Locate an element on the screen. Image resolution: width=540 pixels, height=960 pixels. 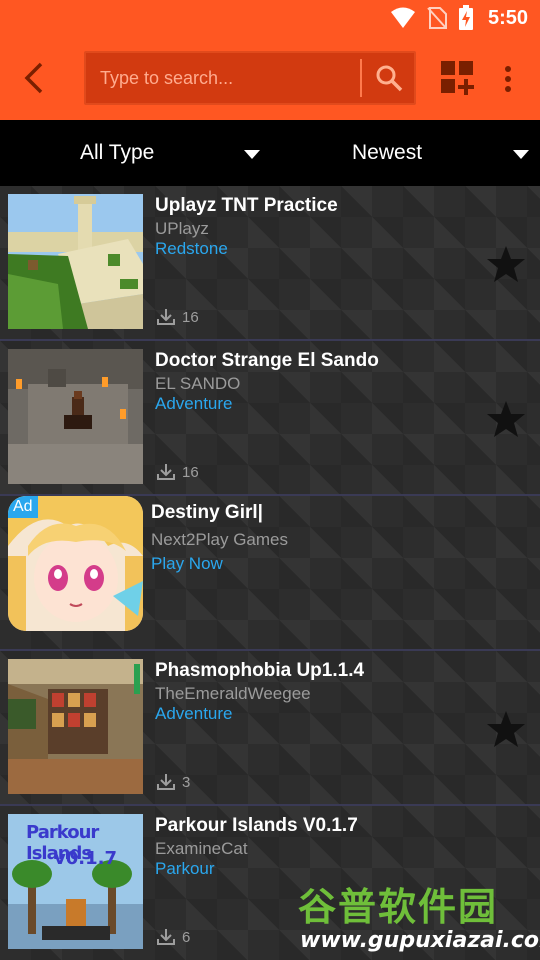
wifi-icon is located at coordinates (402, 17).